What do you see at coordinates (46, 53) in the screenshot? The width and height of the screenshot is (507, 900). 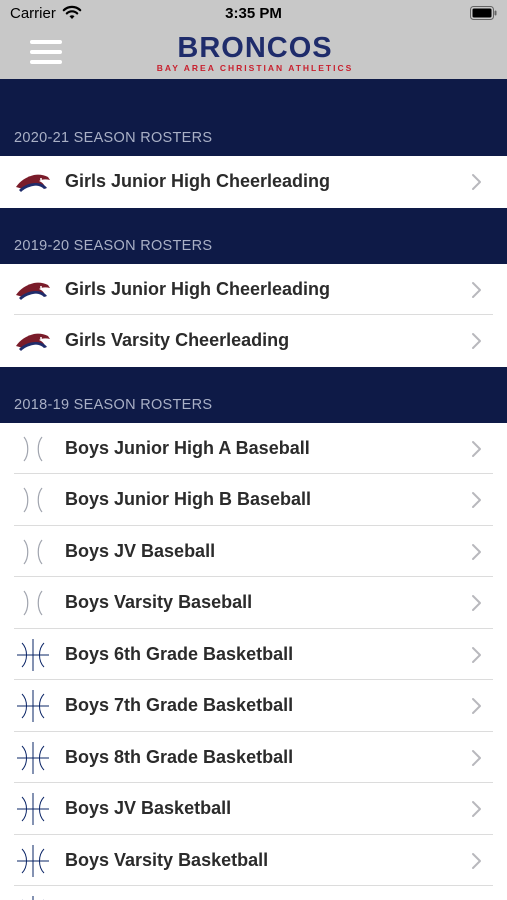 I see `hamburger-menu-icon` at bounding box center [46, 53].